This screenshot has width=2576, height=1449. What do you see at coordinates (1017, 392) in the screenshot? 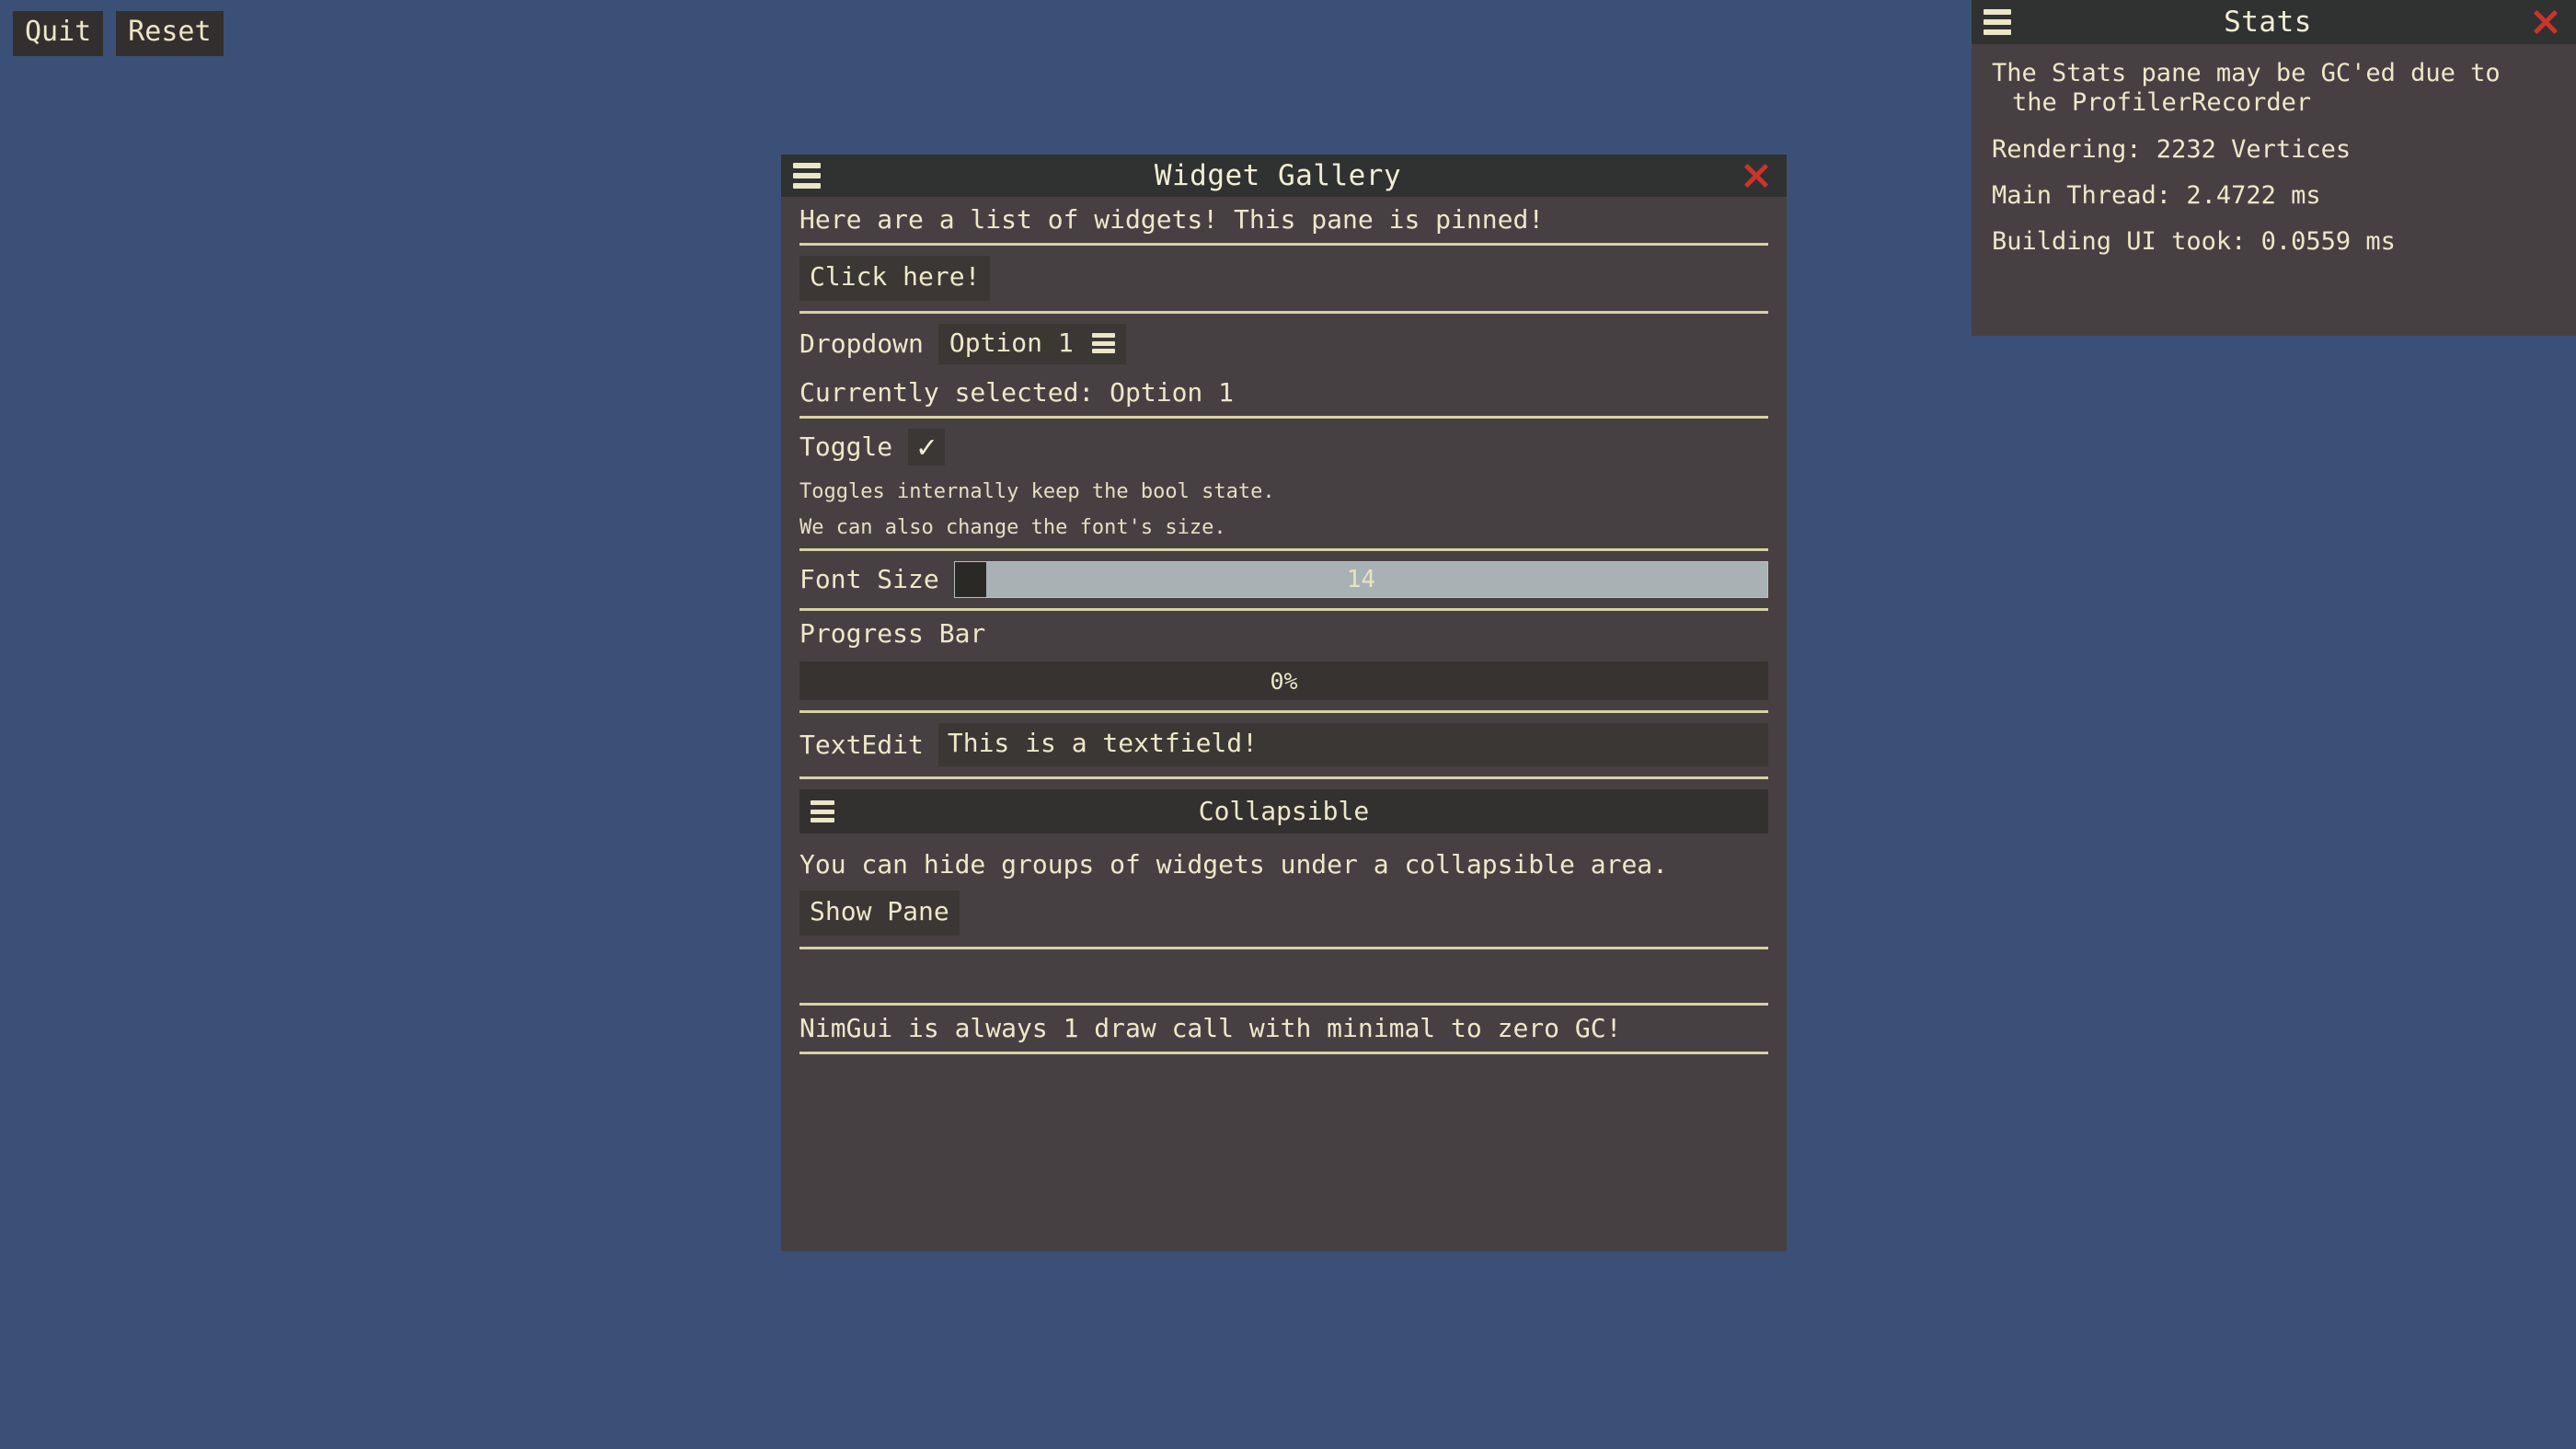
I see `dropdown-selected-text: Currently selected: Option 1` at bounding box center [1017, 392].